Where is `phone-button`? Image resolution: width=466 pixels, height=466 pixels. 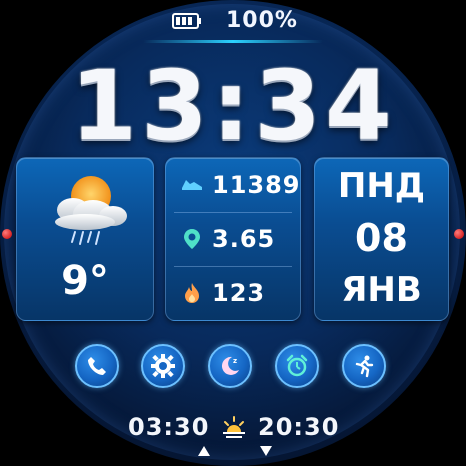
phone-button is located at coordinates (97, 366).